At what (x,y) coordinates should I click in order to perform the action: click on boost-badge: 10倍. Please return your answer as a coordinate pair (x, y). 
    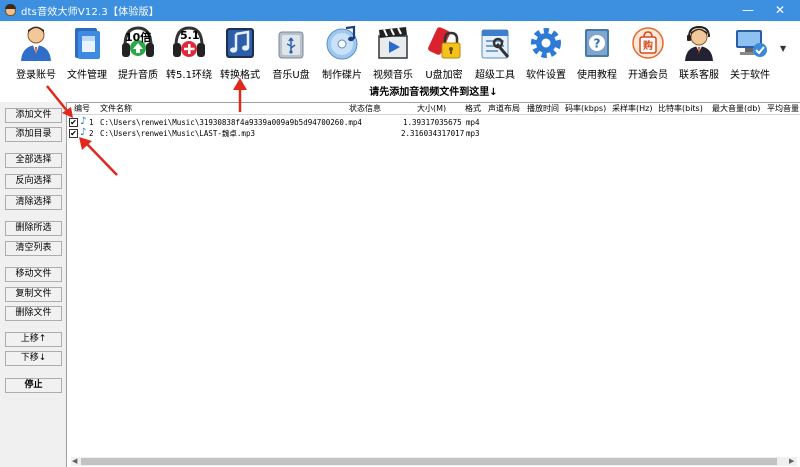
    Looking at the image, I should click on (138, 37).